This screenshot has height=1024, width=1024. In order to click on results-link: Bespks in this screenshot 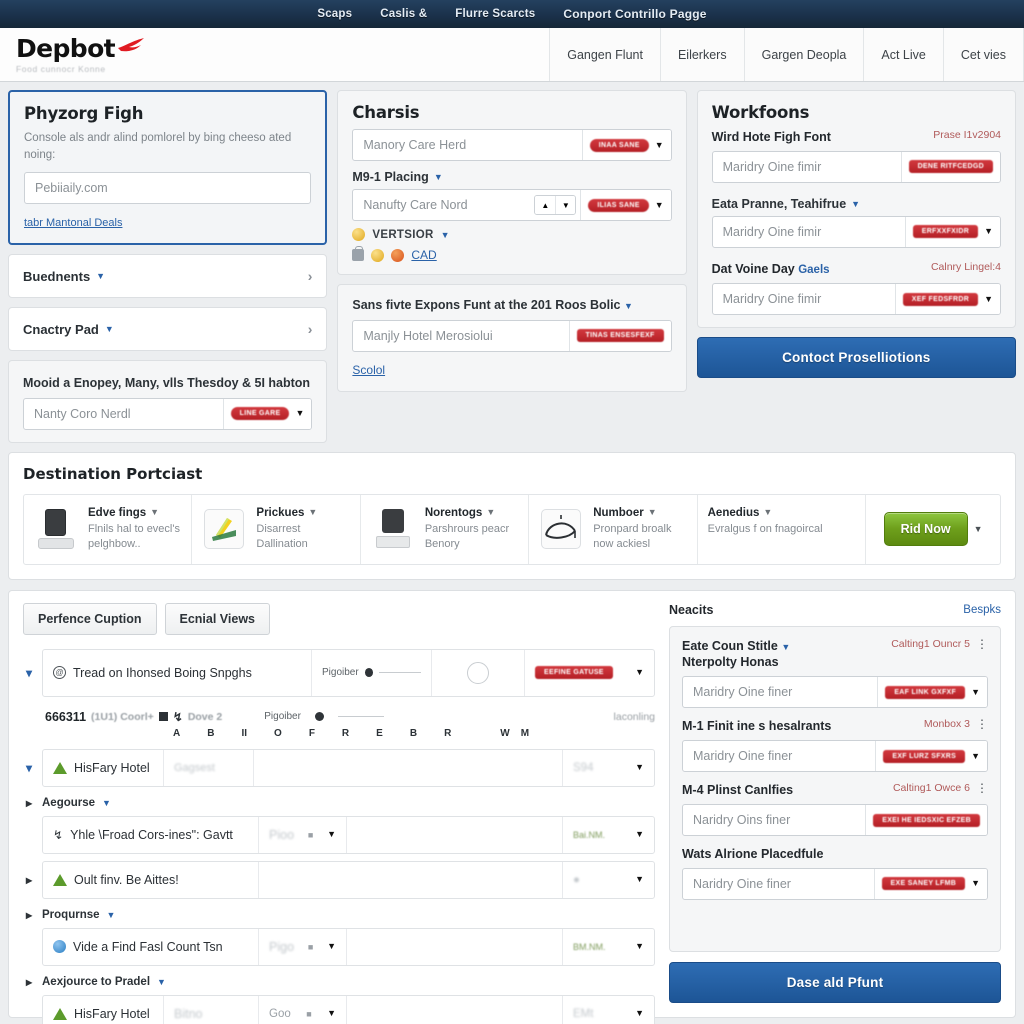, I will do `click(982, 610)`.